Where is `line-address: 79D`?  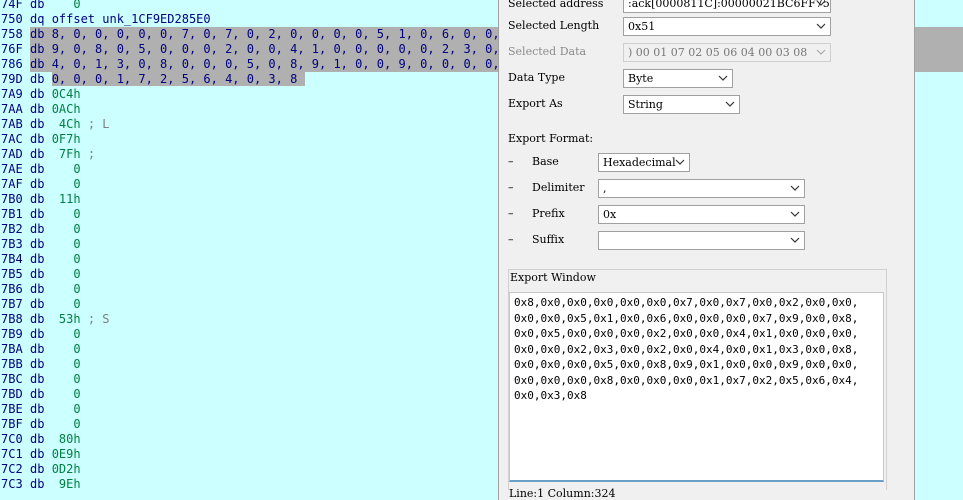 line-address: 79D is located at coordinates (12, 79).